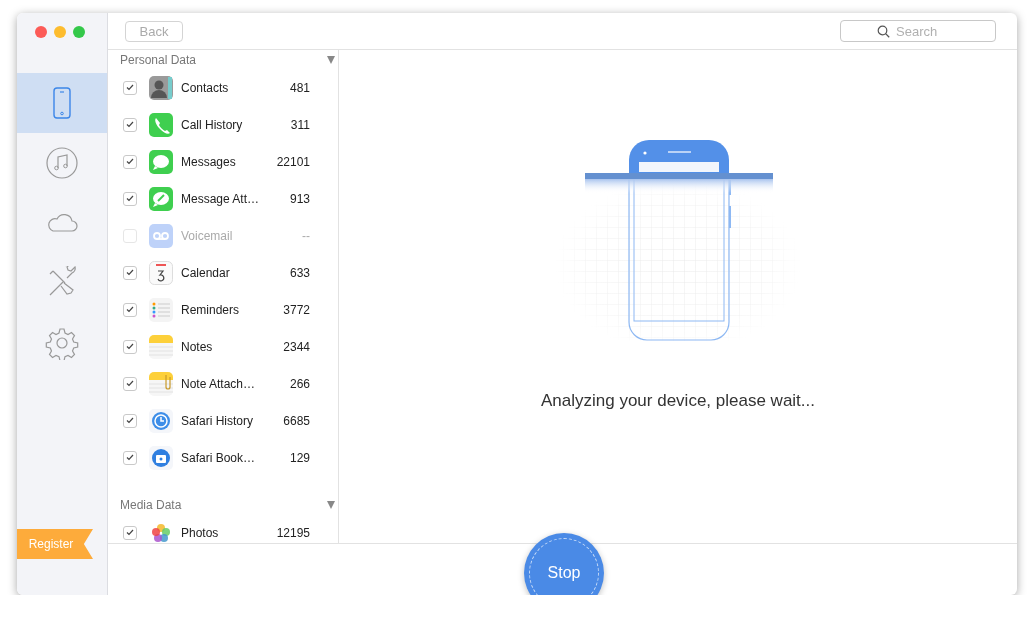  Describe the element at coordinates (205, 87) in the screenshot. I see `item-label: Contacts` at that location.